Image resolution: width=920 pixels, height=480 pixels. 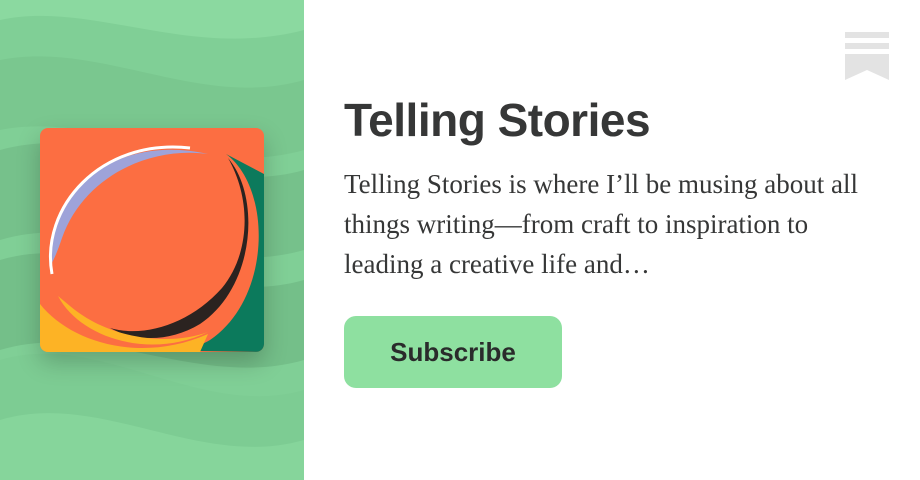 I want to click on cover-art, so click(x=152, y=240).